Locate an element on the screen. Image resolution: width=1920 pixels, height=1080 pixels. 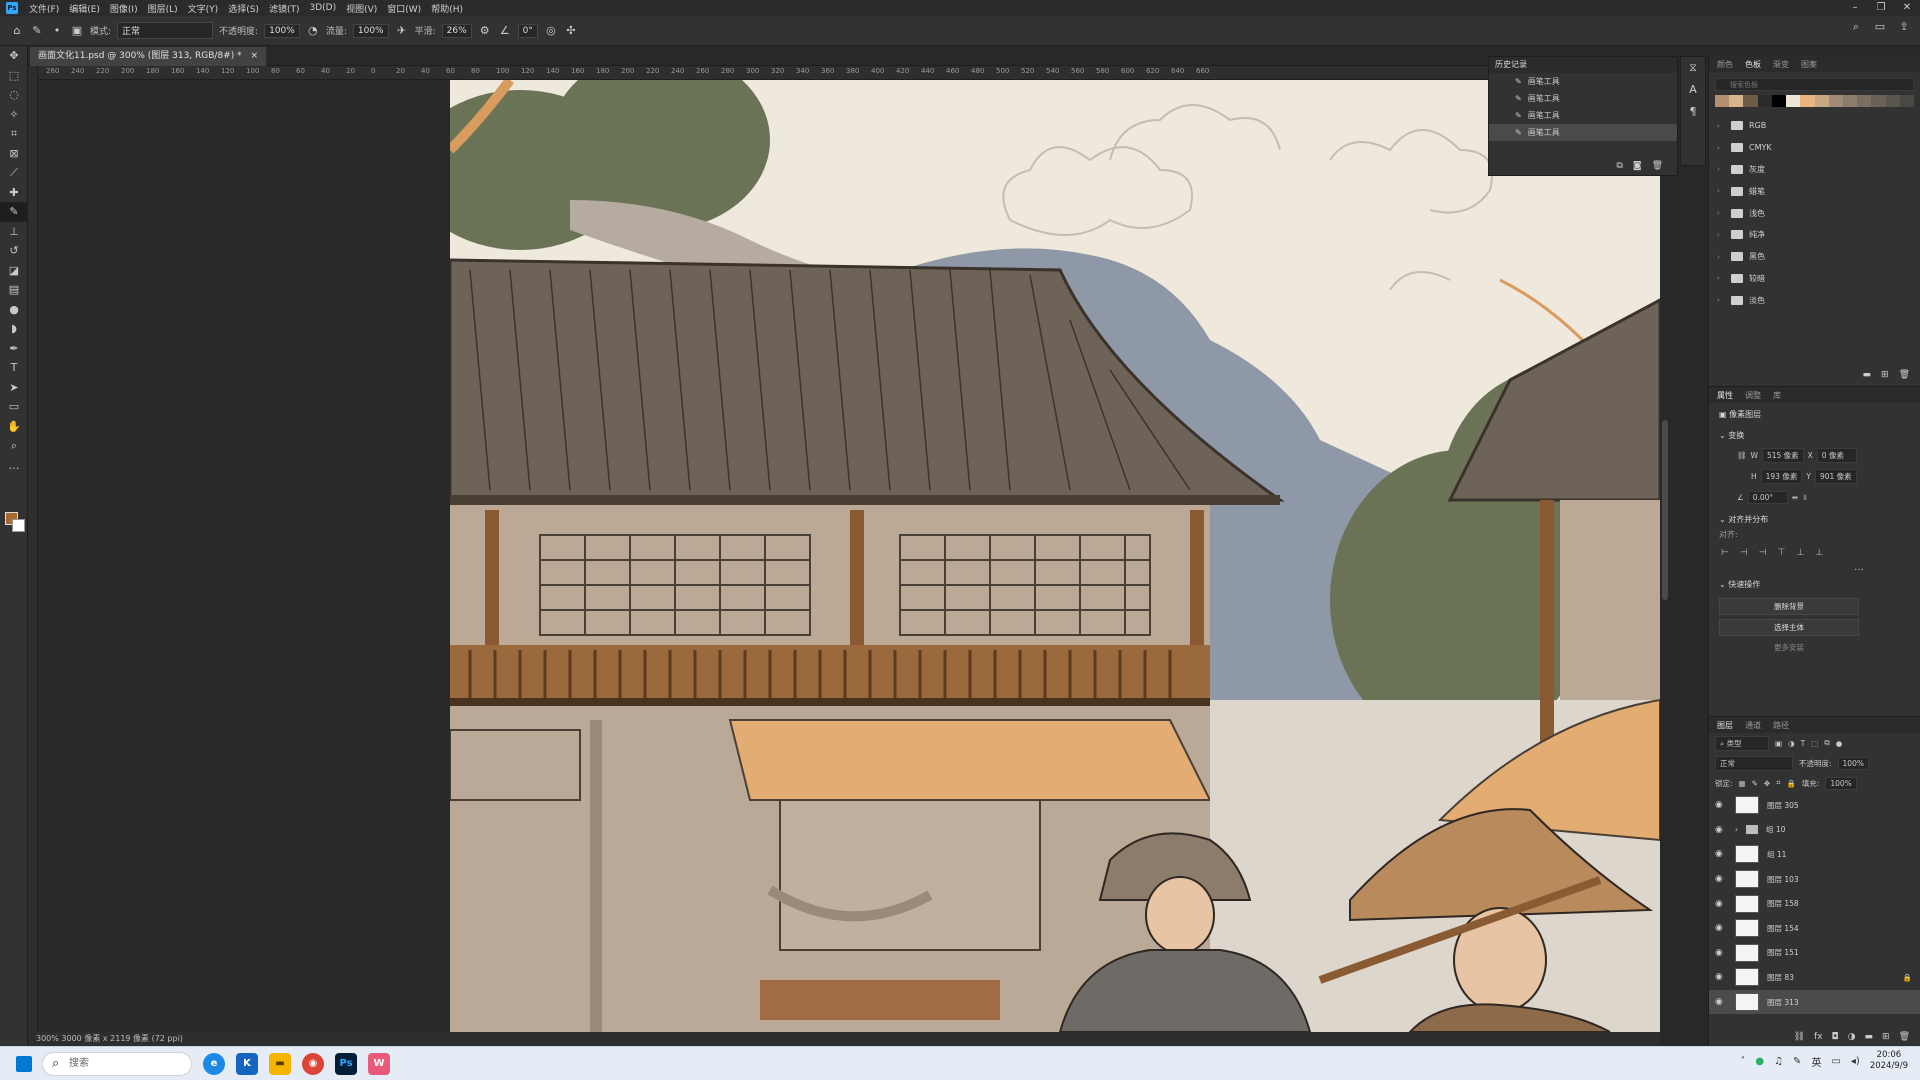
dodge-tool-icon: ◗ is located at coordinates (14, 329).